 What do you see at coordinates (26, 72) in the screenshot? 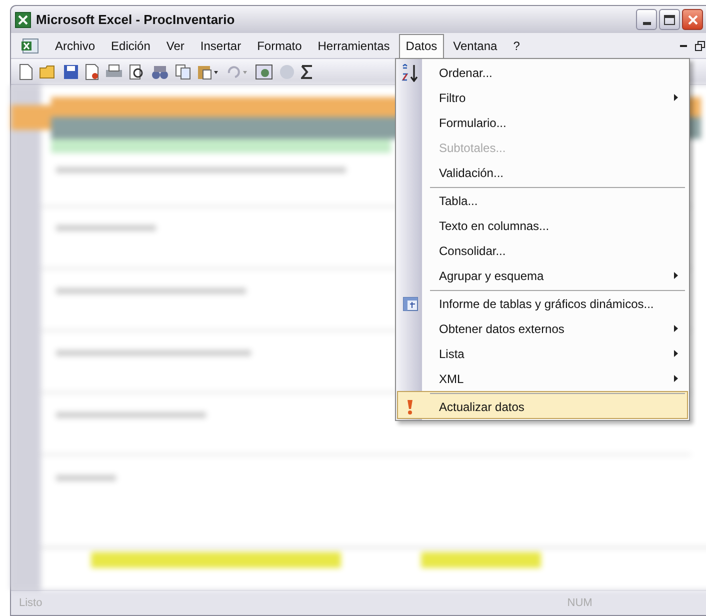
I see `new-document-icon` at bounding box center [26, 72].